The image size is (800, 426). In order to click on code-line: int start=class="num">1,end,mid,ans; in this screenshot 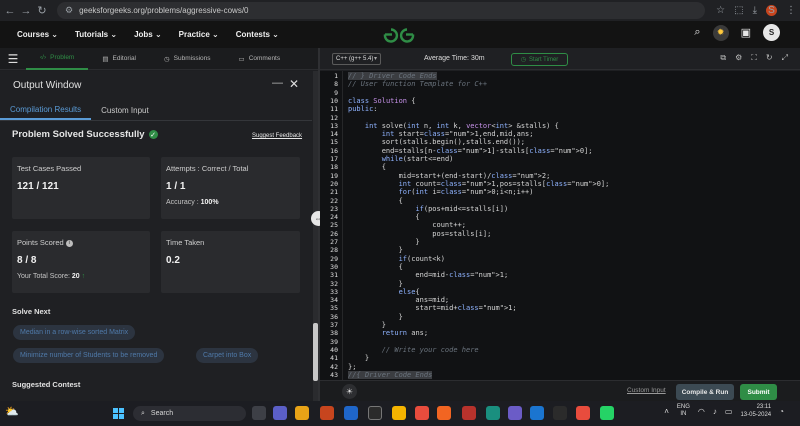, I will do `click(441, 134)`.